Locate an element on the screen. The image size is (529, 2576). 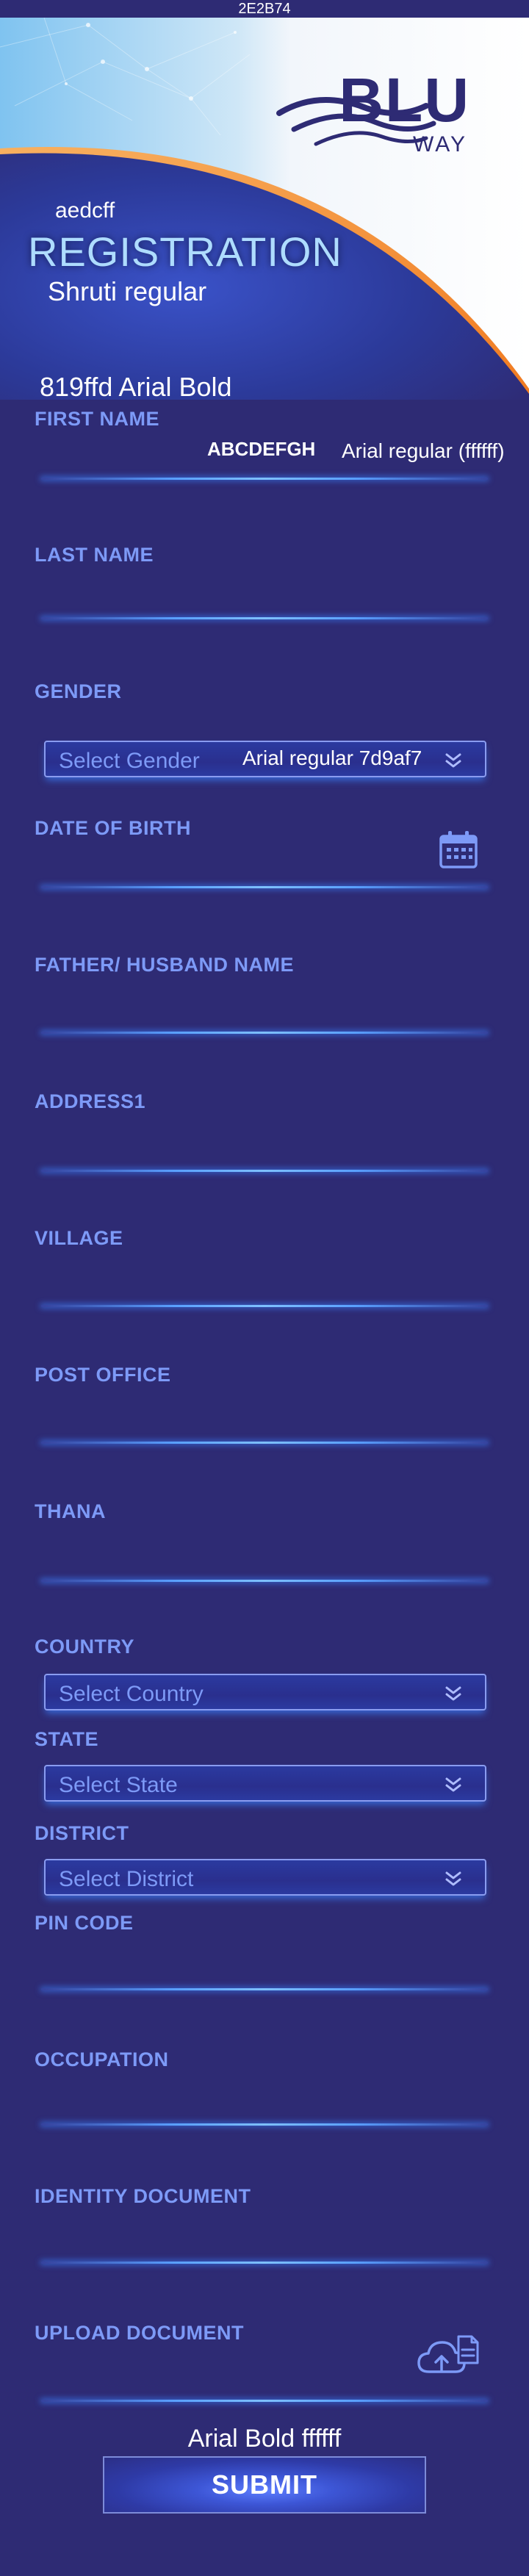
date-of-birth-input is located at coordinates (264, 887).